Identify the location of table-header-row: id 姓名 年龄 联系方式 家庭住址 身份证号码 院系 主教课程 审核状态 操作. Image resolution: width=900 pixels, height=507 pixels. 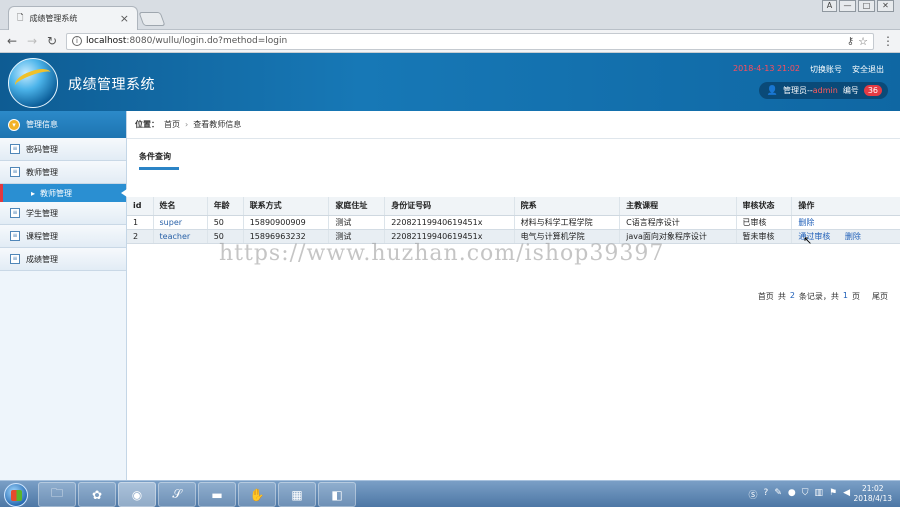
(513, 206).